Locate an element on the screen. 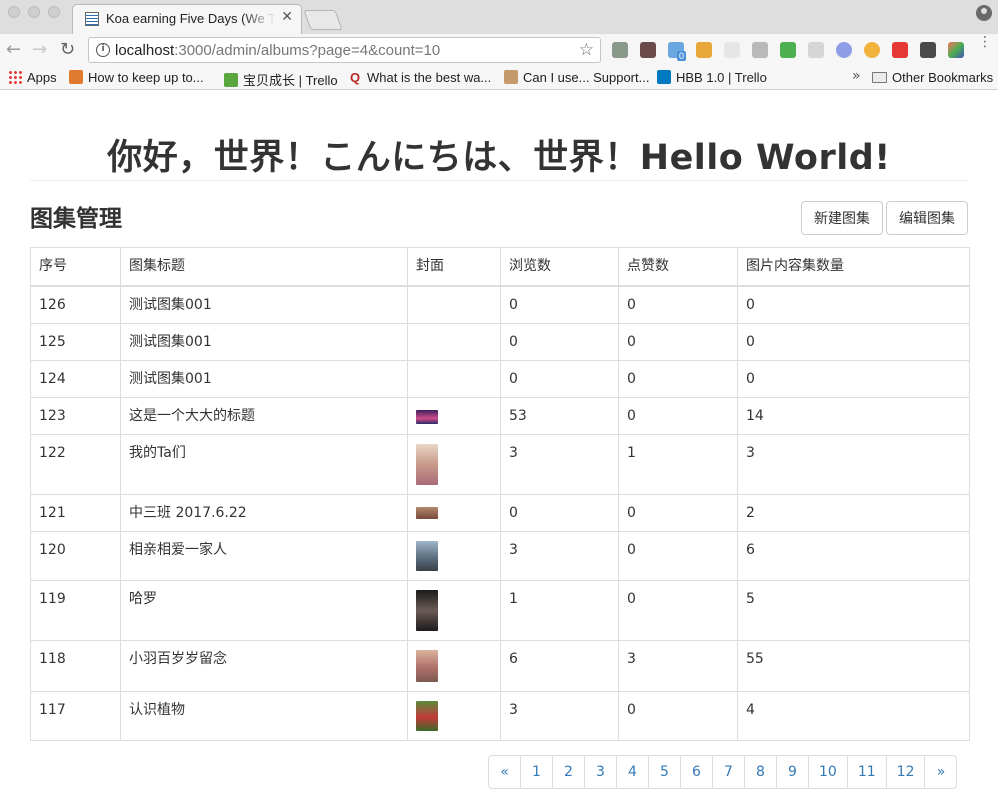 The width and height of the screenshot is (998, 811). pagination-page: 12 is located at coordinates (905, 772).